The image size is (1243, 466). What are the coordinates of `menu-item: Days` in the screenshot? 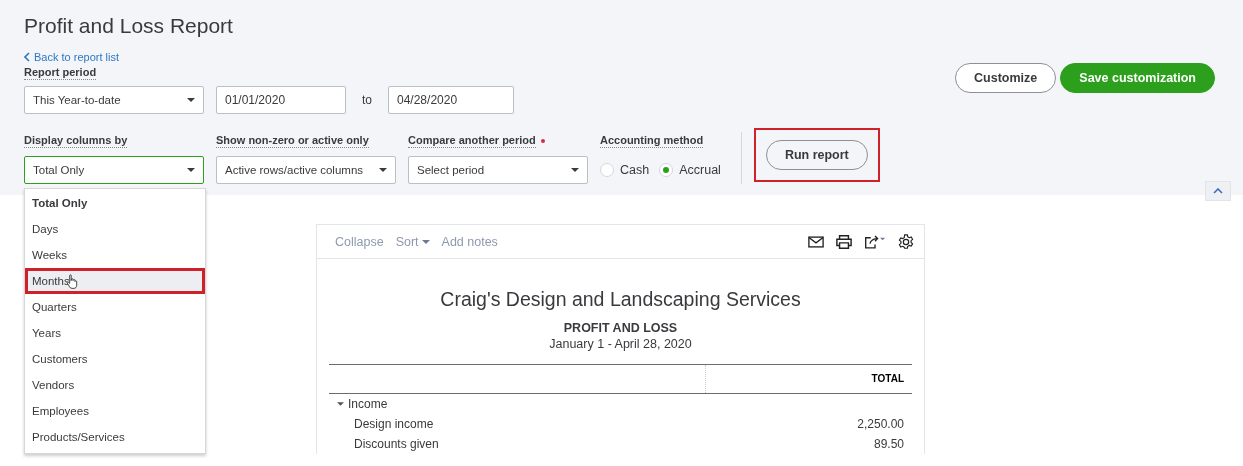 It's located at (115, 229).